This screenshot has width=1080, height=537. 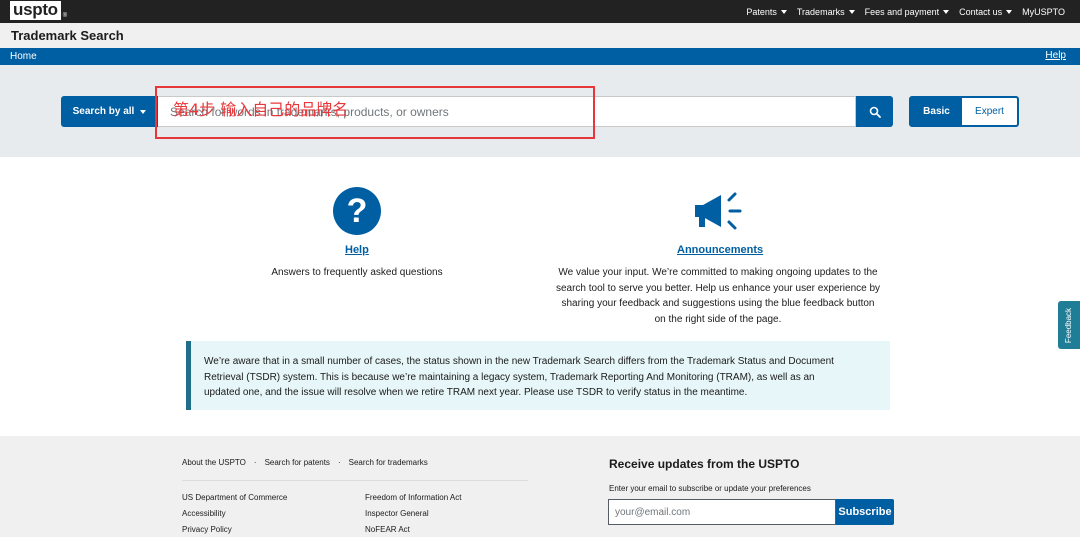 I want to click on topnav-fees-label: Fees and payment, so click(x=902, y=11).